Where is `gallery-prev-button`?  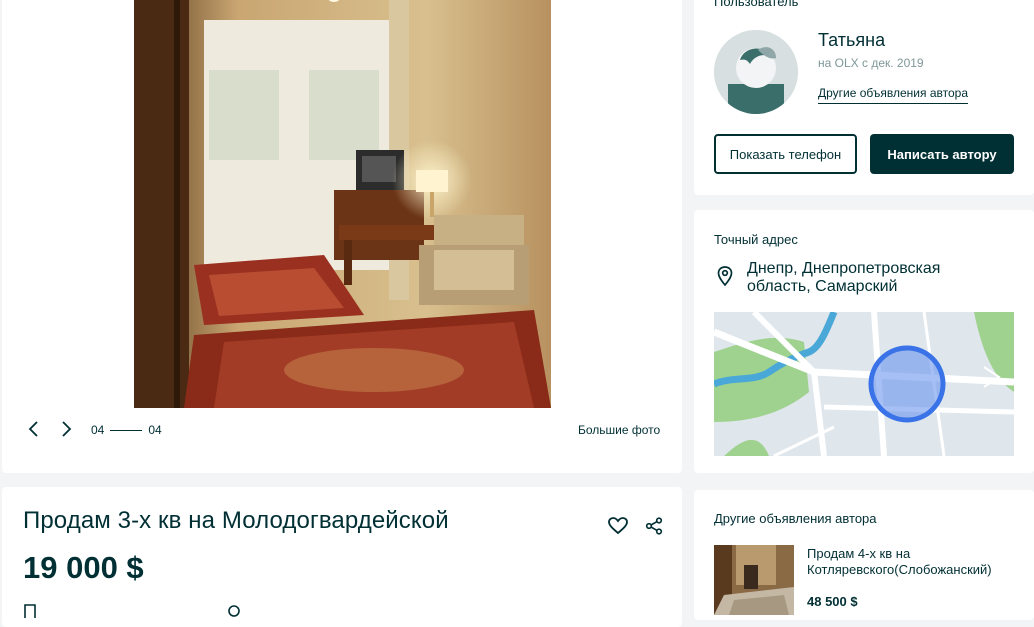 gallery-prev-button is located at coordinates (34, 429).